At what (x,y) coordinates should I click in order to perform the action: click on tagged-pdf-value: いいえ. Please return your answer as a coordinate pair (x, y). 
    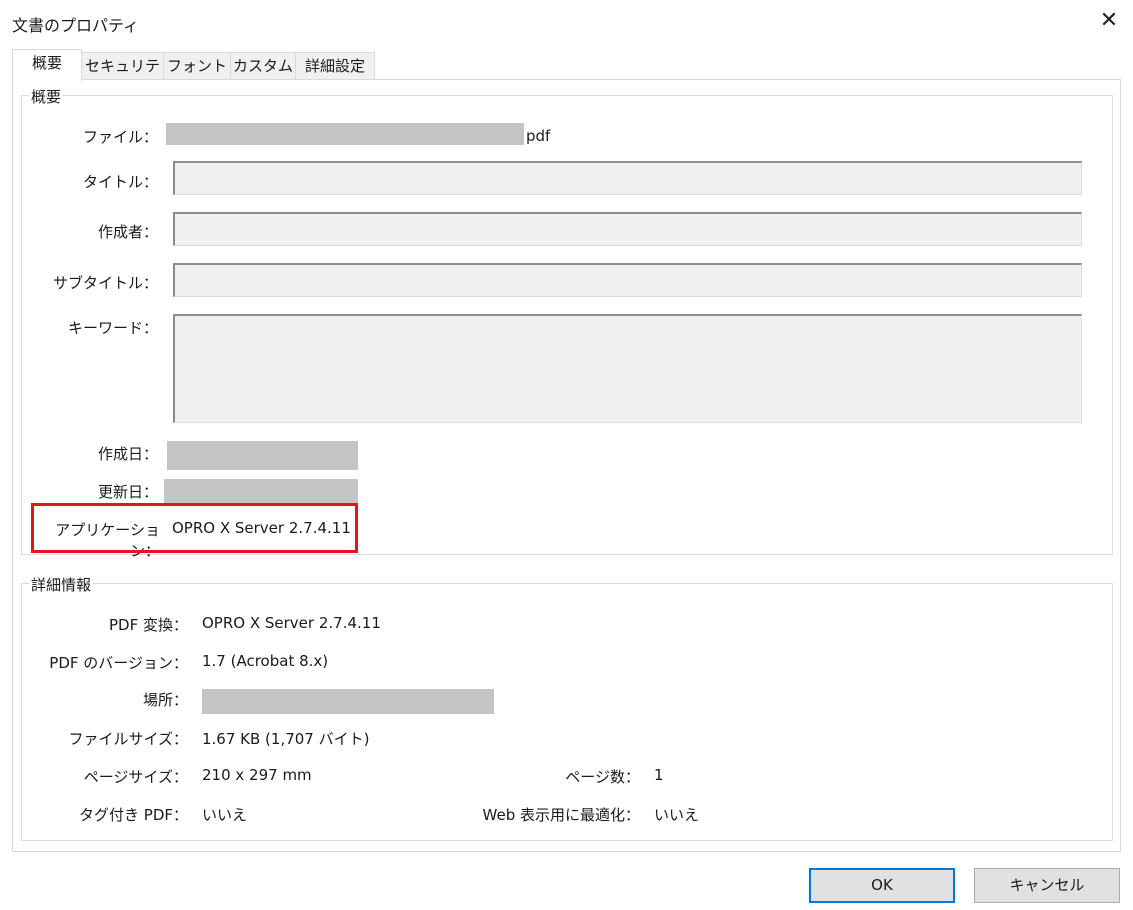
    Looking at the image, I should click on (225, 815).